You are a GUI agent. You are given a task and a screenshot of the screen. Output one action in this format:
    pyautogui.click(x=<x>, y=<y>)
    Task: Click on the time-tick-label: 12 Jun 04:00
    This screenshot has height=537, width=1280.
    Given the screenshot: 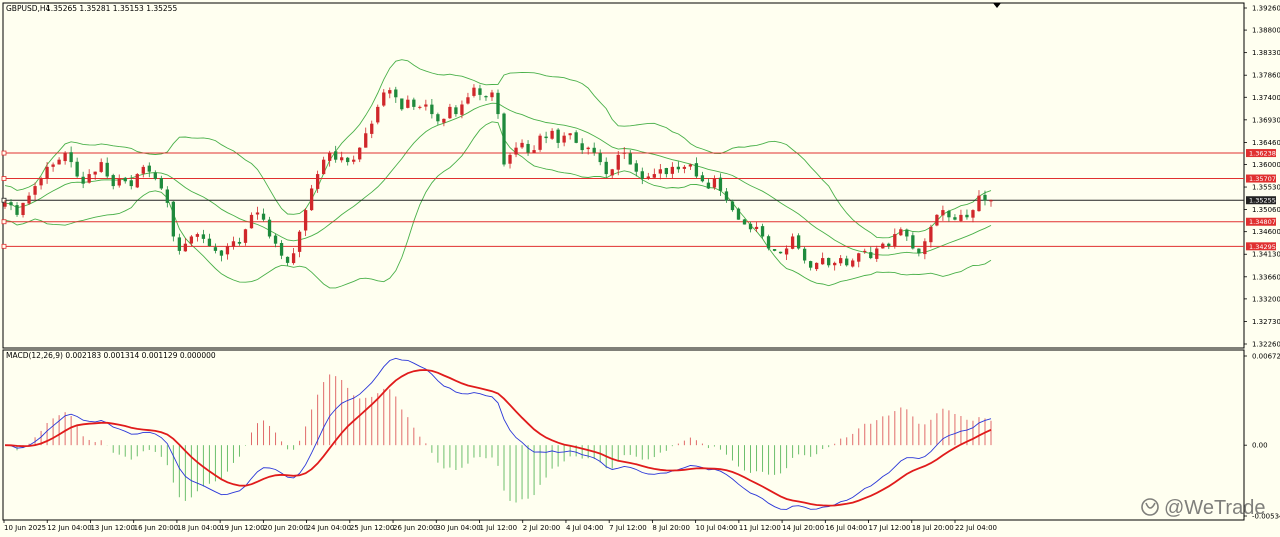 What is the action you would take?
    pyautogui.click(x=69, y=528)
    